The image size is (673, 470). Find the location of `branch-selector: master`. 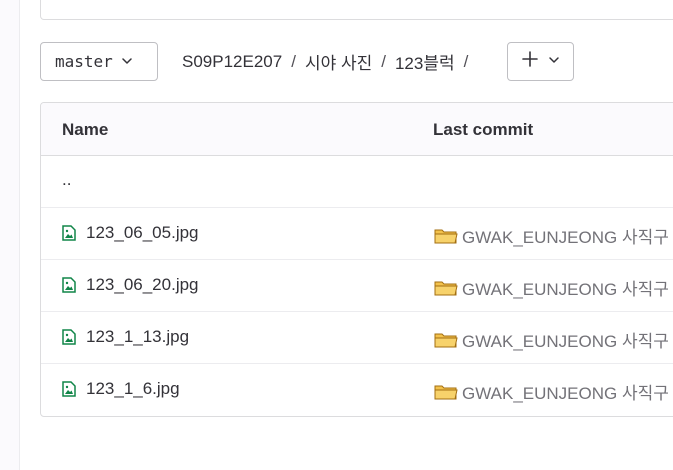

branch-selector: master is located at coordinates (99, 61).